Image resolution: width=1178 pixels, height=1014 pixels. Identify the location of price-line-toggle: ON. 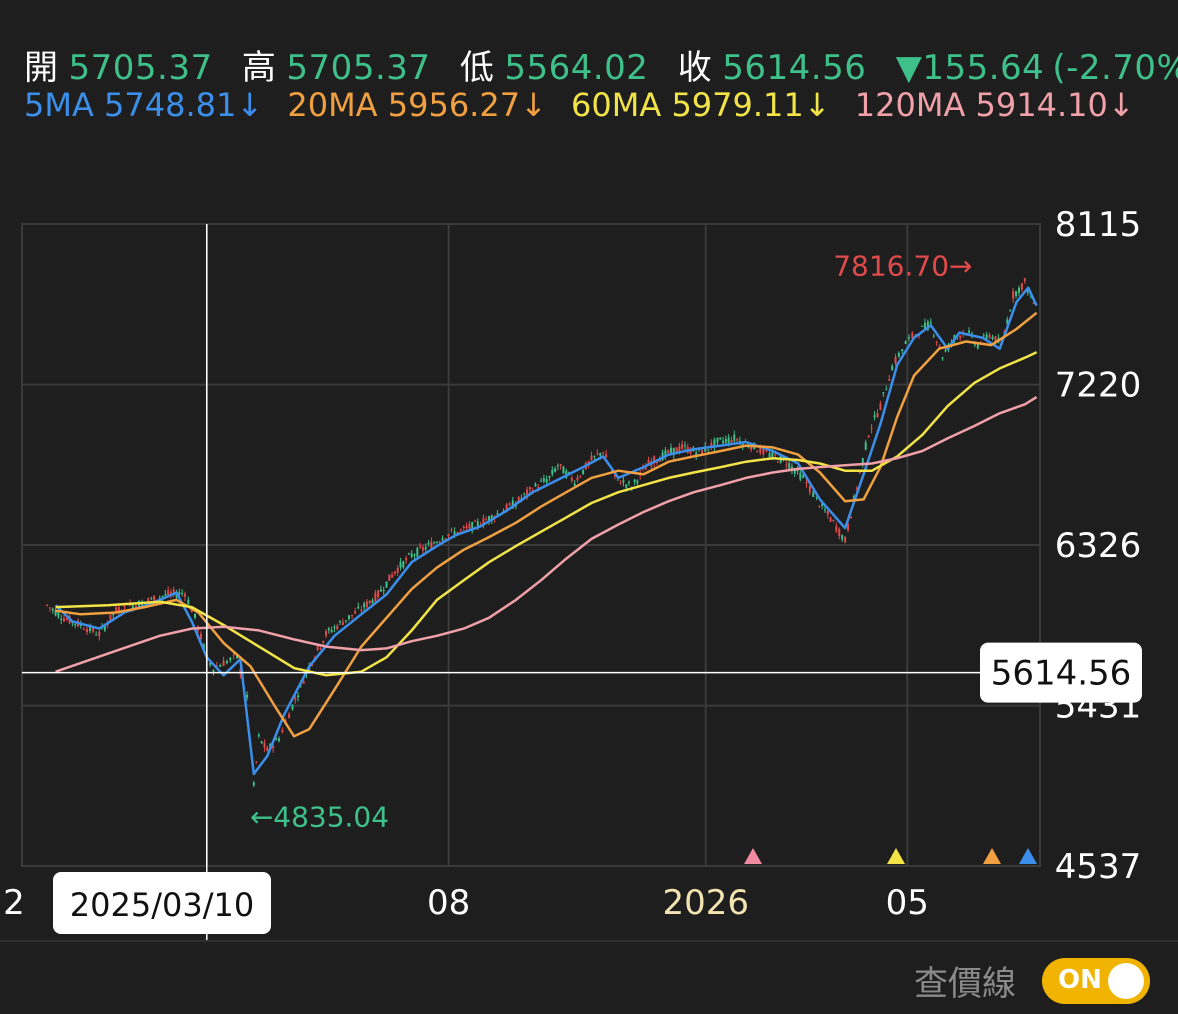
(1096, 980).